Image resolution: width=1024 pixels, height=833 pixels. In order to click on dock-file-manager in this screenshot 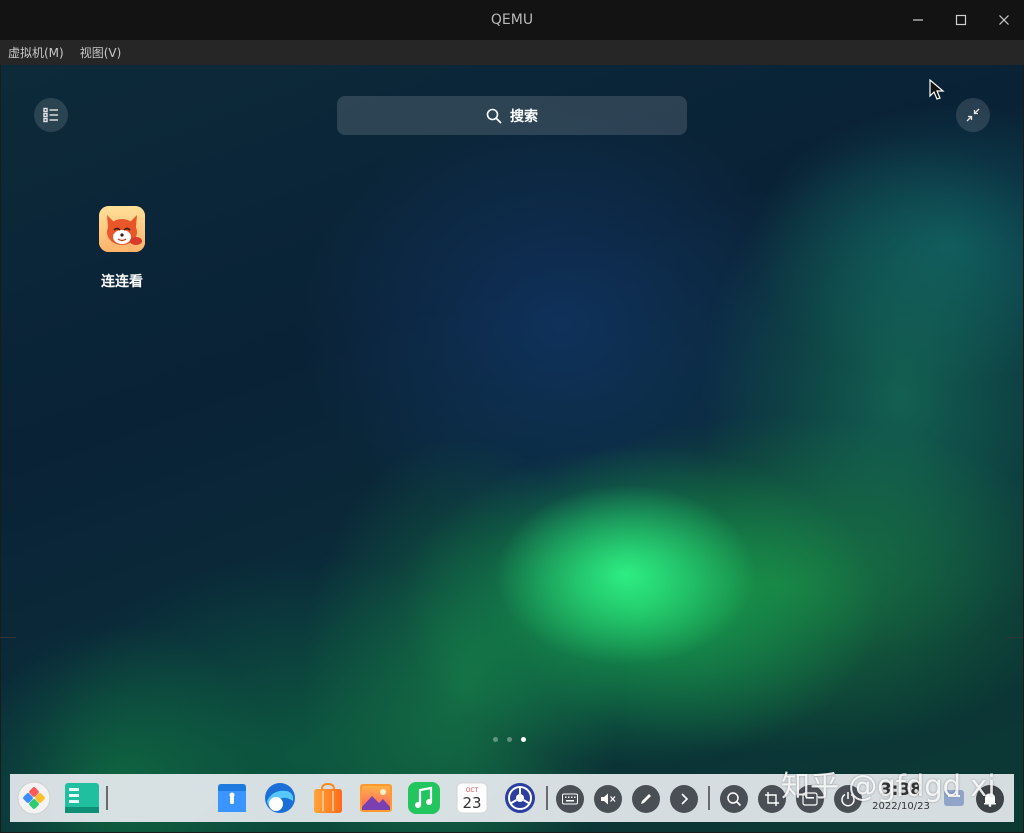, I will do `click(232, 798)`.